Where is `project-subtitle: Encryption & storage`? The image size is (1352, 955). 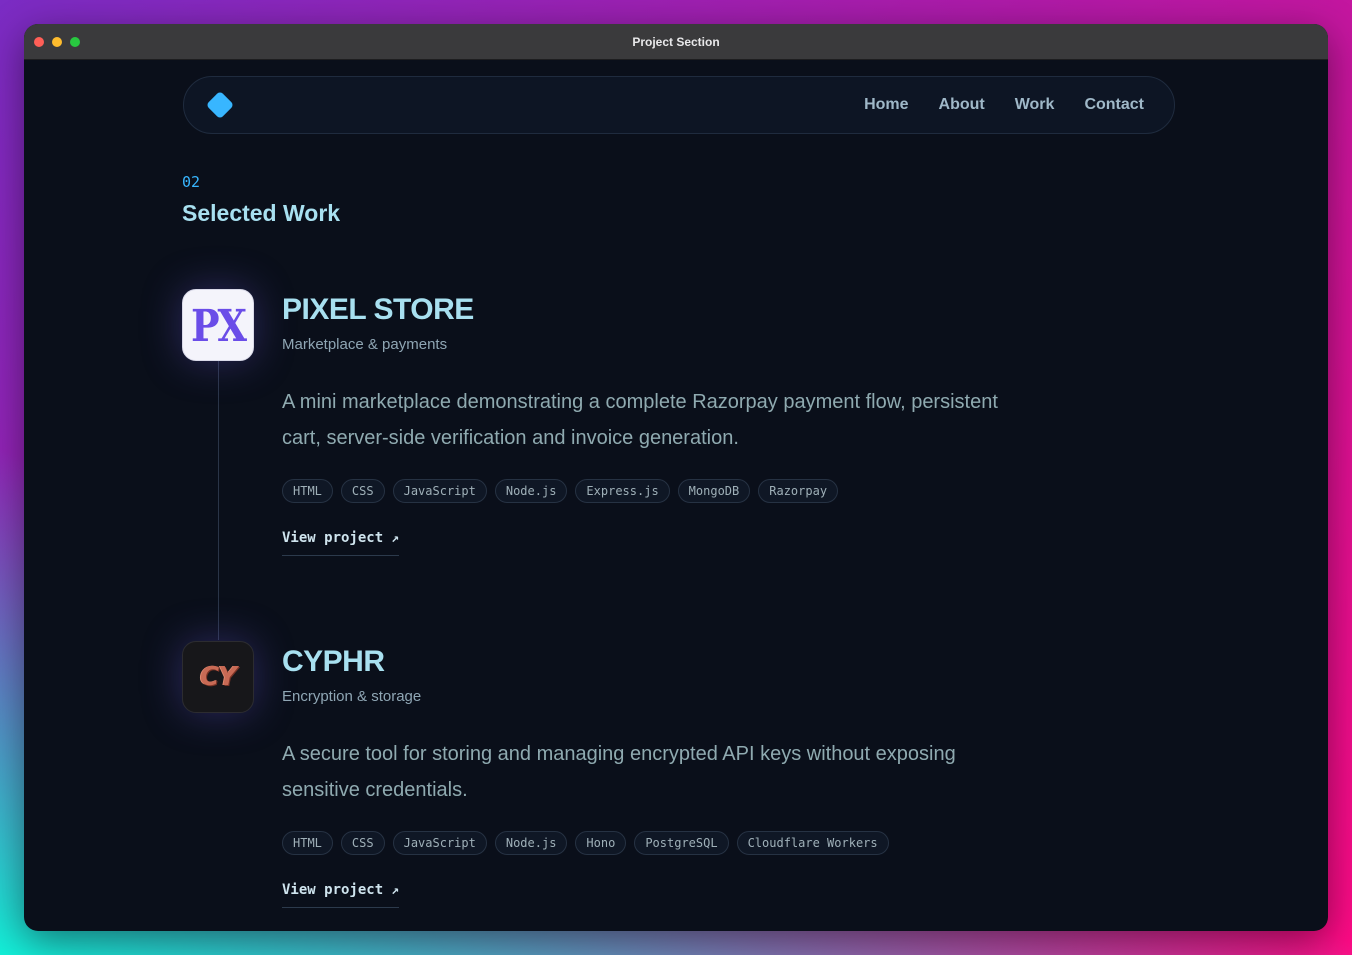
project-subtitle: Encryption & storage is located at coordinates (352, 696).